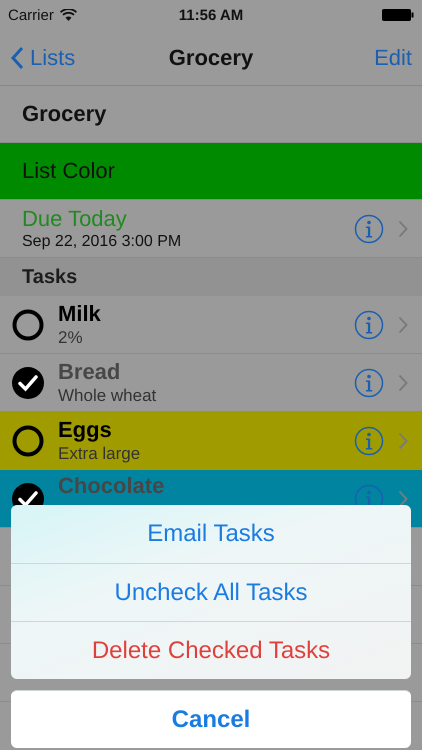  Describe the element at coordinates (211, 57) in the screenshot. I see `nav-title: Grocery` at that location.